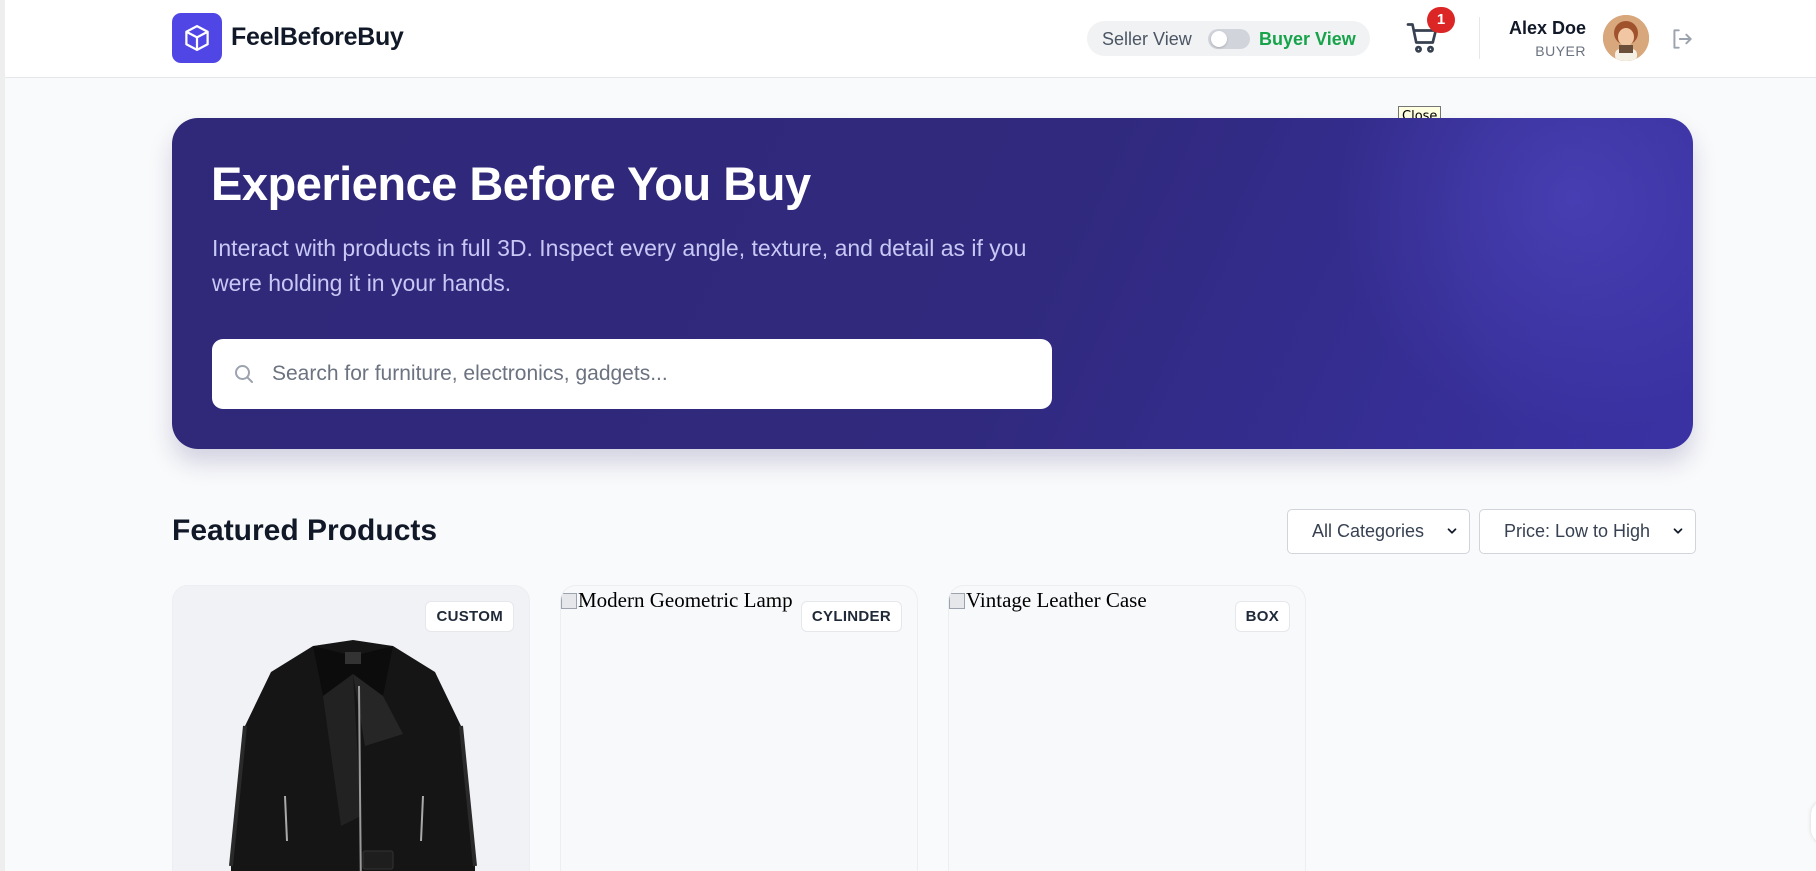  I want to click on floating-action-button, so click(1813, 822).